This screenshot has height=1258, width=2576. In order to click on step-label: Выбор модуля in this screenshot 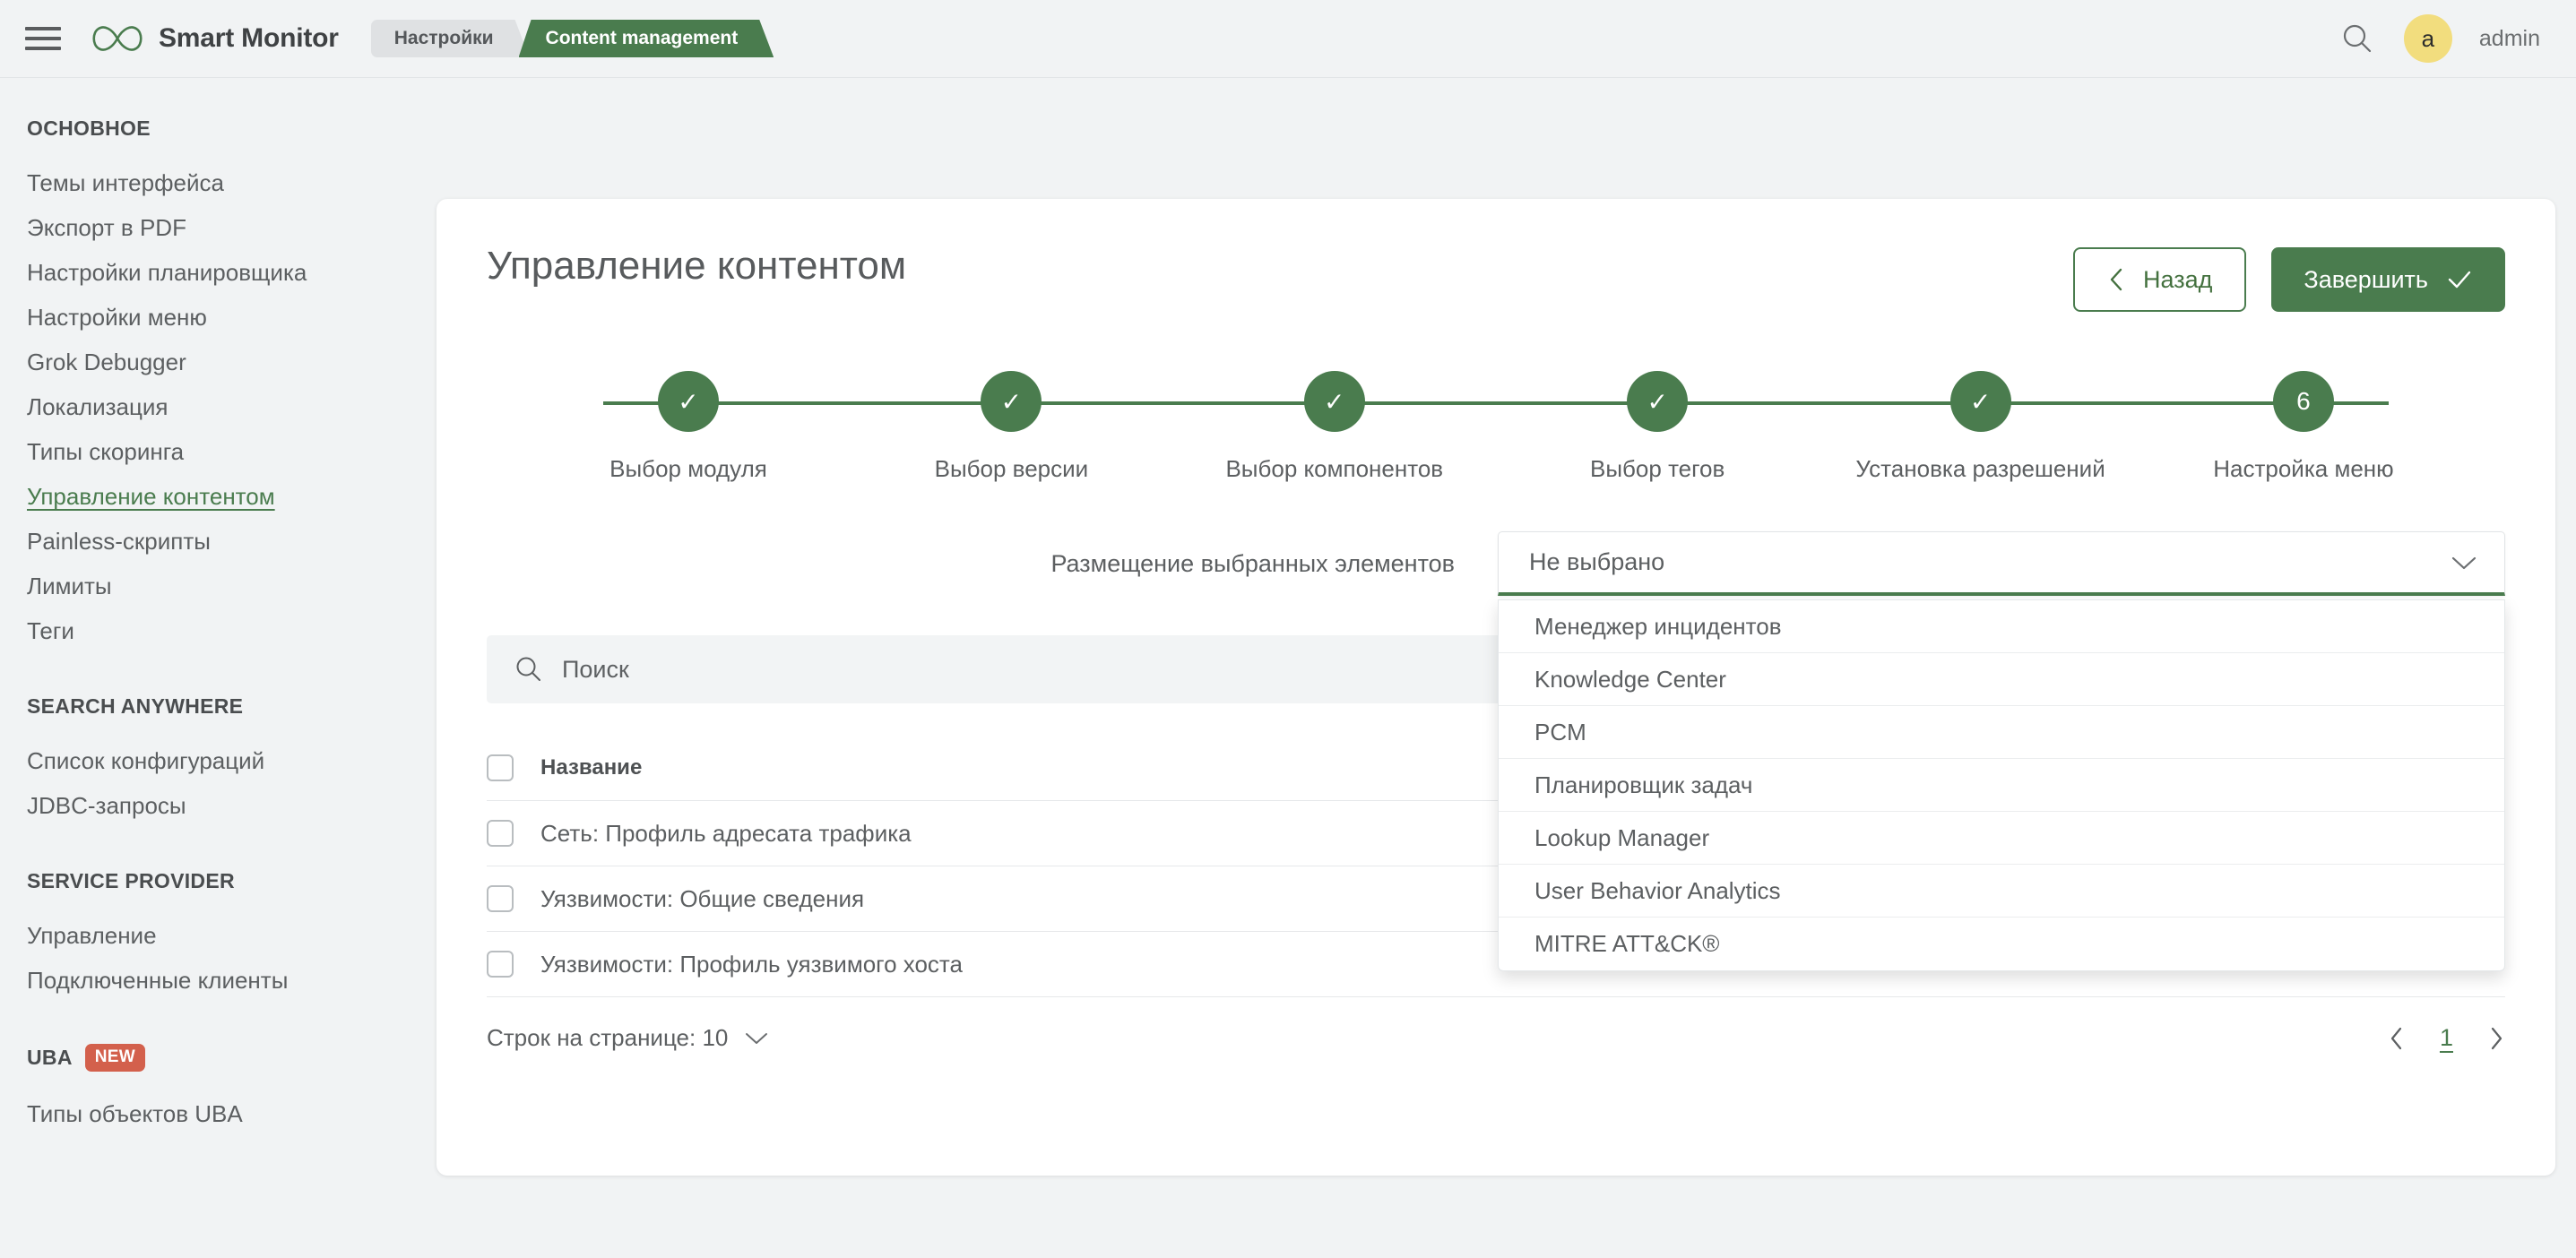, I will do `click(688, 468)`.